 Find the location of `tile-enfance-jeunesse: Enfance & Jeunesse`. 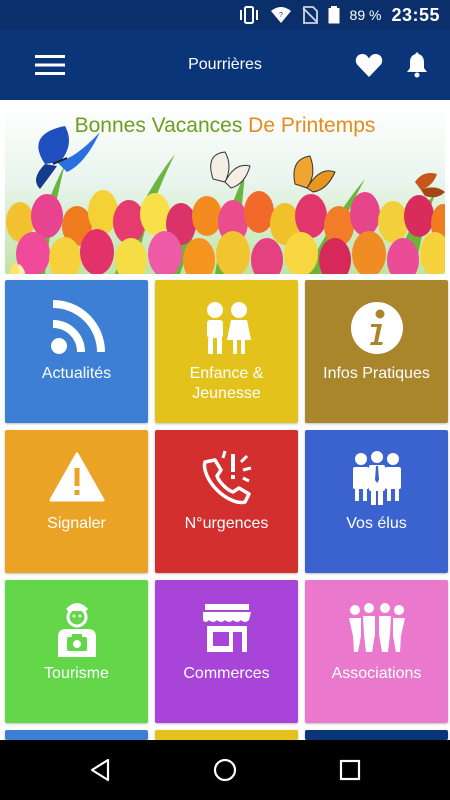

tile-enfance-jeunesse: Enfance & Jeunesse is located at coordinates (226, 351).